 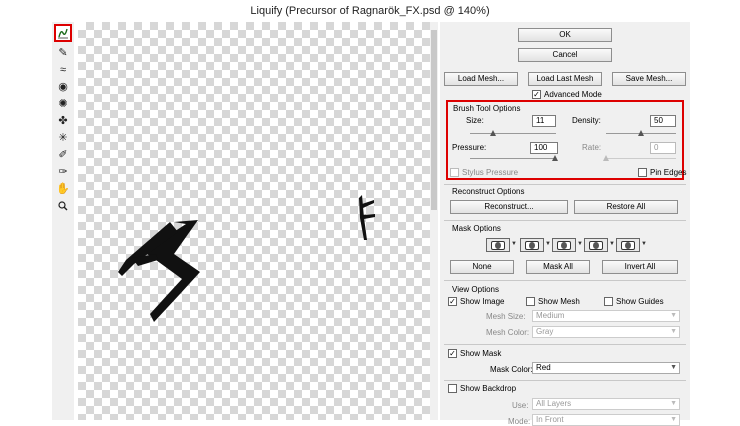 I want to click on reconstruct-tool-icon: ✎, so click(x=63, y=52).